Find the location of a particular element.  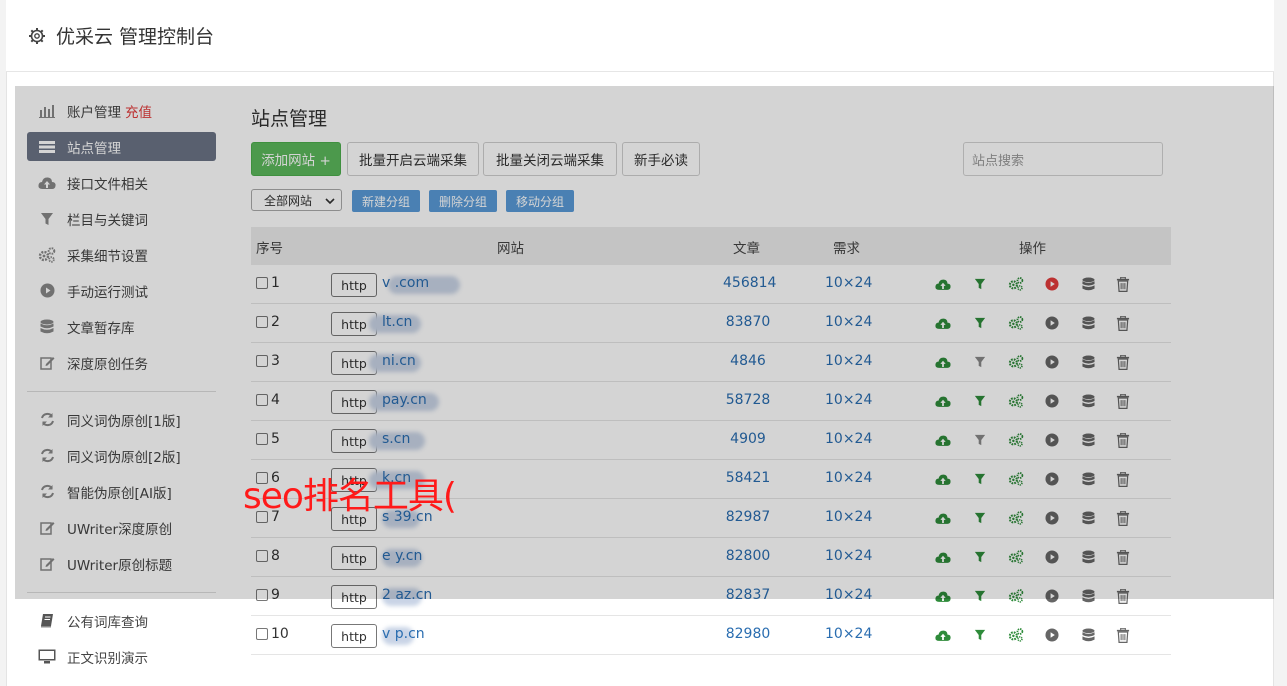

sidebar-item-synonym-v2: 同义词伪原创[2版] is located at coordinates (121, 455).